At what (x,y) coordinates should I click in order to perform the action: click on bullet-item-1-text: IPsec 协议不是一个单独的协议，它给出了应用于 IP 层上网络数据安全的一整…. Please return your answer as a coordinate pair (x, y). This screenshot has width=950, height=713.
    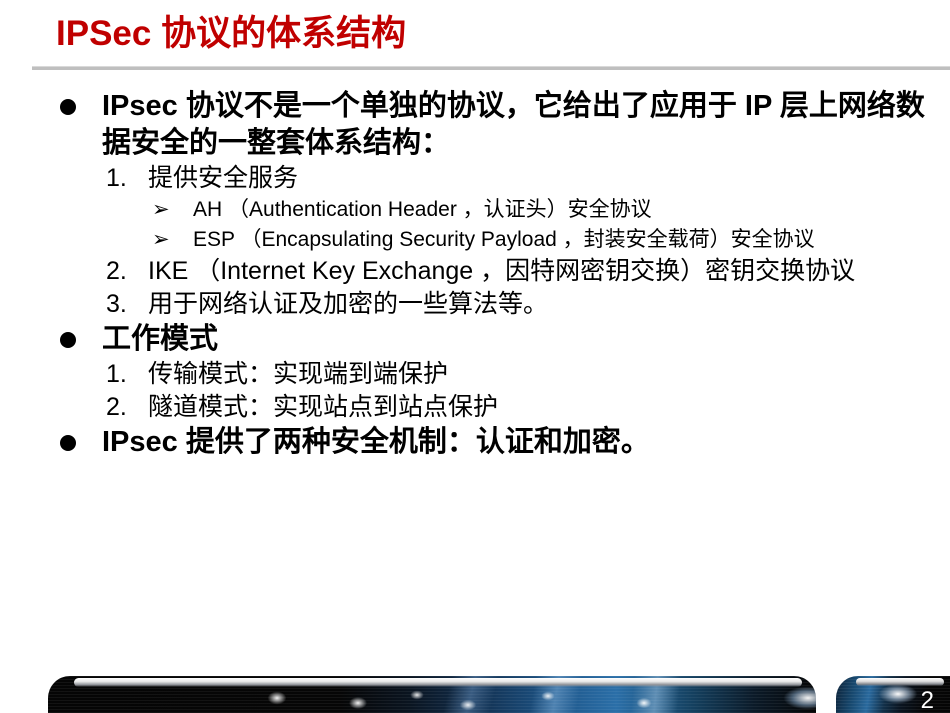
    Looking at the image, I should click on (513, 124).